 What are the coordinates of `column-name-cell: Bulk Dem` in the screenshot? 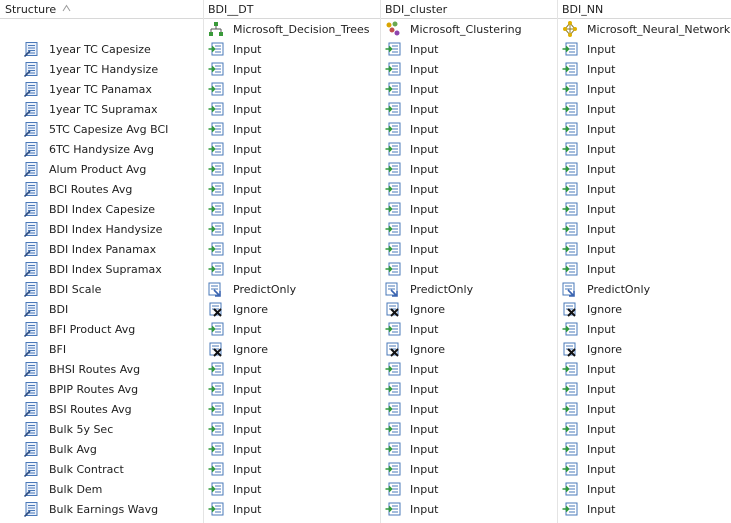 It's located at (113, 489).